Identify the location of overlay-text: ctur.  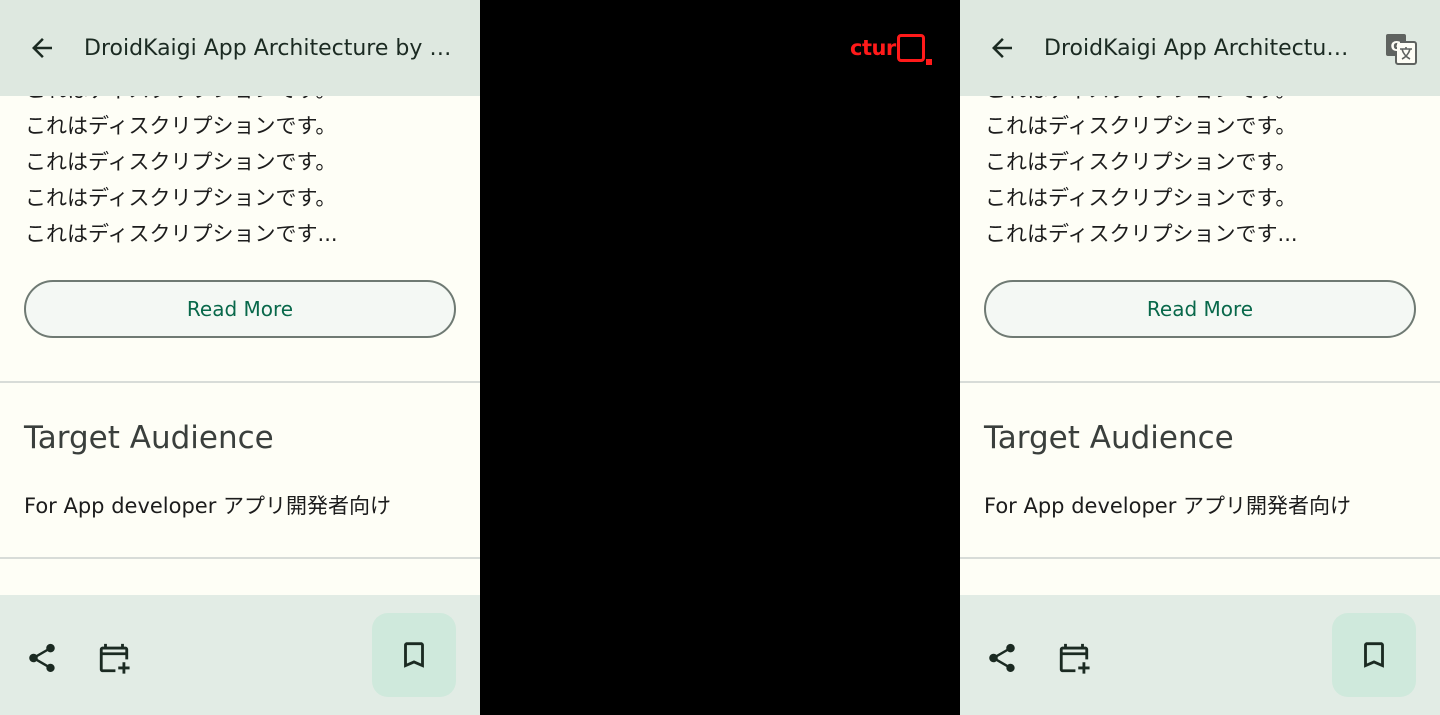
(873, 48).